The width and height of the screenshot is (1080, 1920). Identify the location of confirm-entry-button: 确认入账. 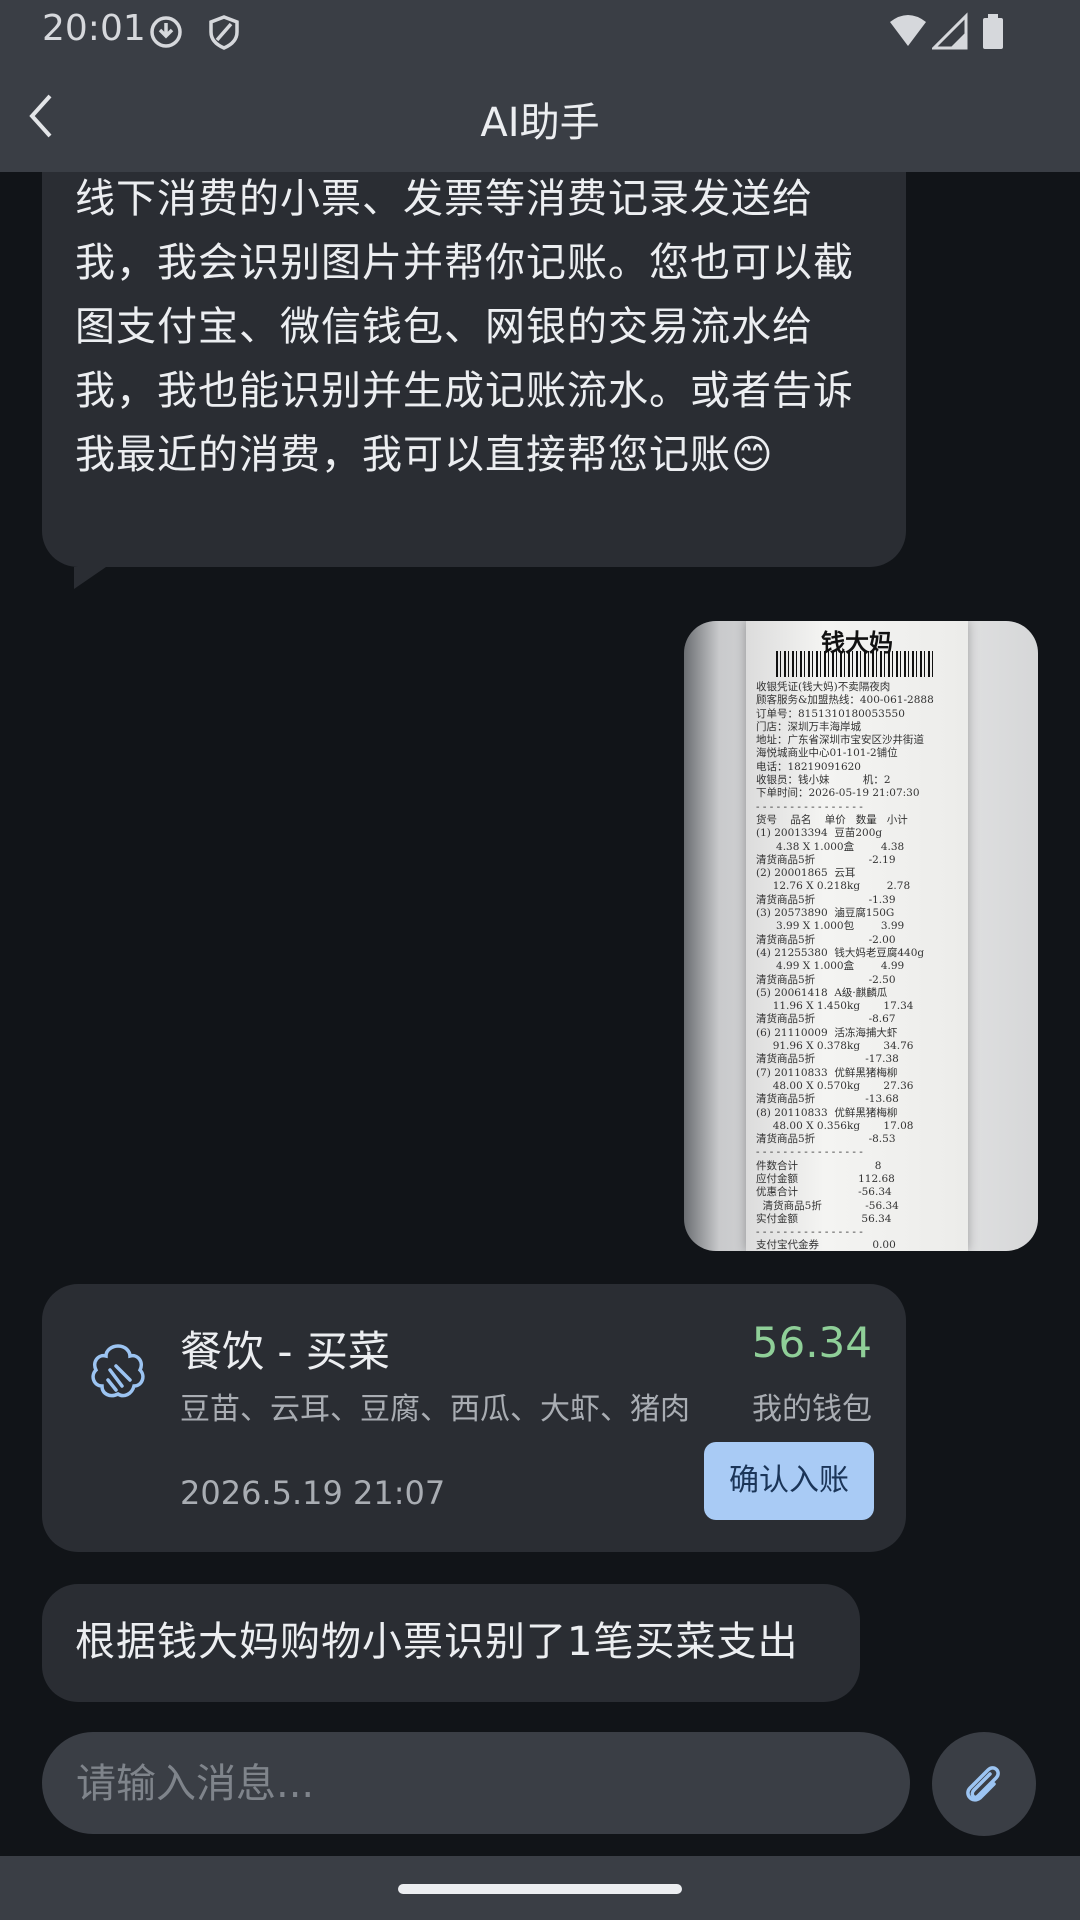
(789, 1481).